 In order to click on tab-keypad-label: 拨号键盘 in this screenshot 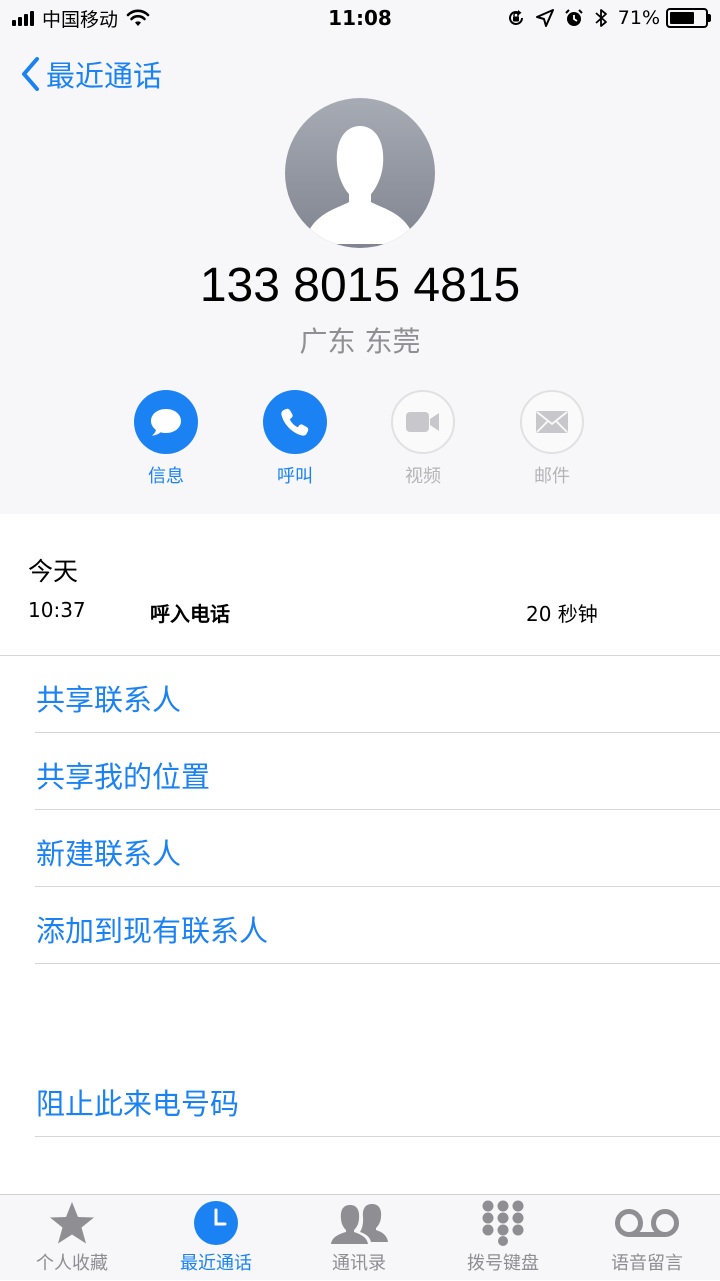, I will do `click(503, 1263)`.